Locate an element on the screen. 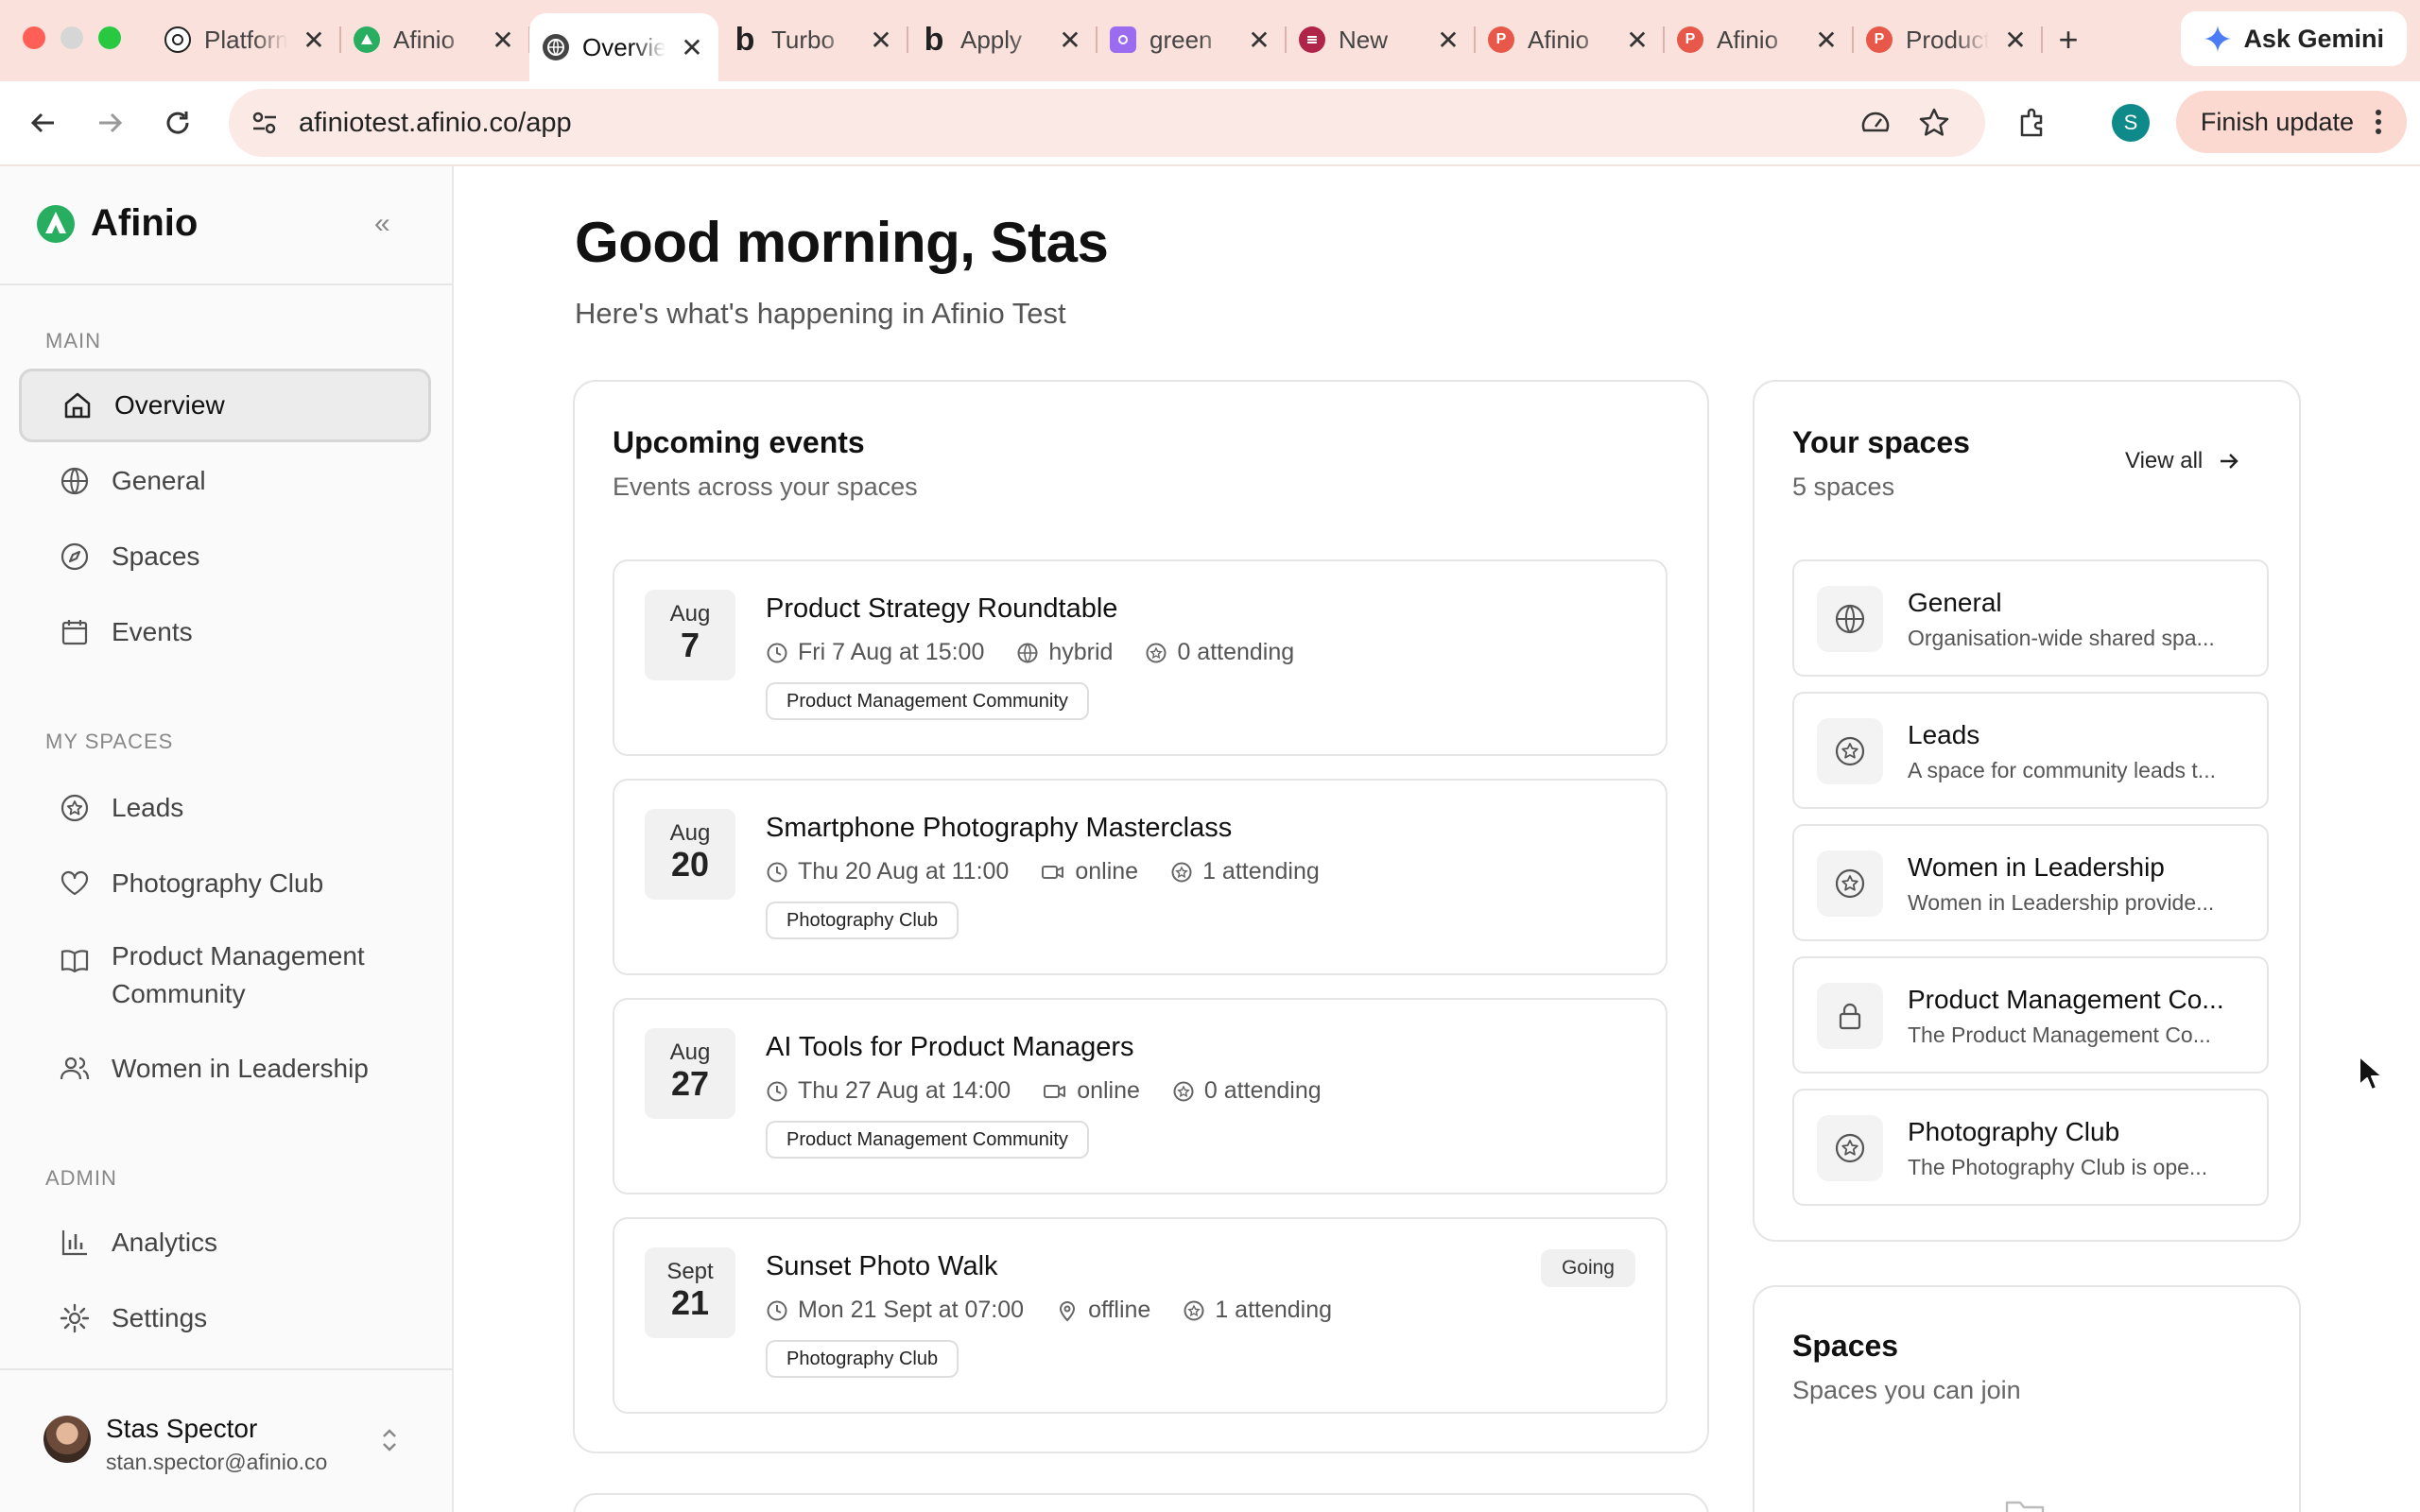  p-icon: P is located at coordinates (1879, 39).